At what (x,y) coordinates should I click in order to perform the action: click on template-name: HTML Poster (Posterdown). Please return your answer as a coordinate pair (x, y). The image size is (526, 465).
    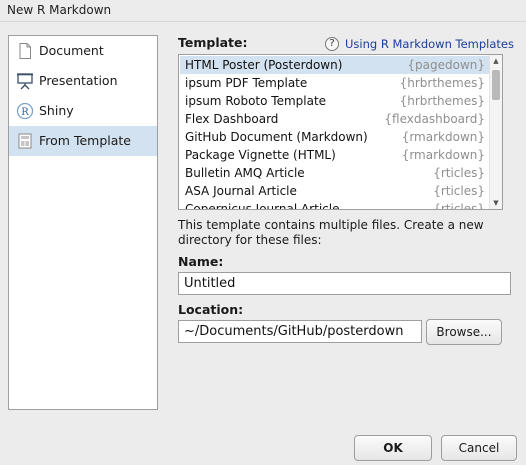
    Looking at the image, I should click on (264, 65).